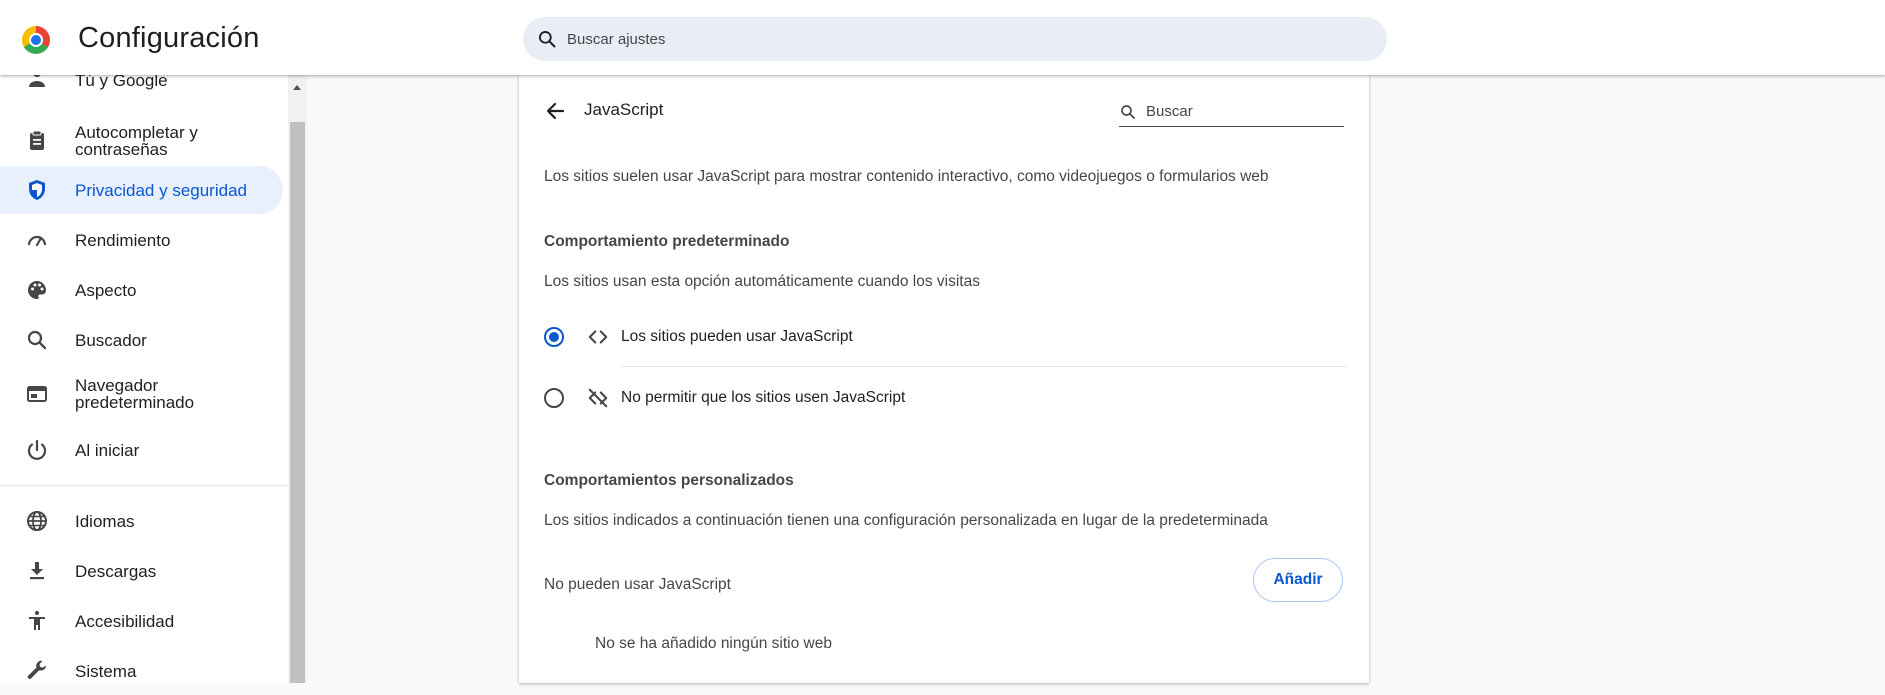  Describe the element at coordinates (637, 584) in the screenshot. I see `blocked-sites-label: No pueden usar JavaScript` at that location.